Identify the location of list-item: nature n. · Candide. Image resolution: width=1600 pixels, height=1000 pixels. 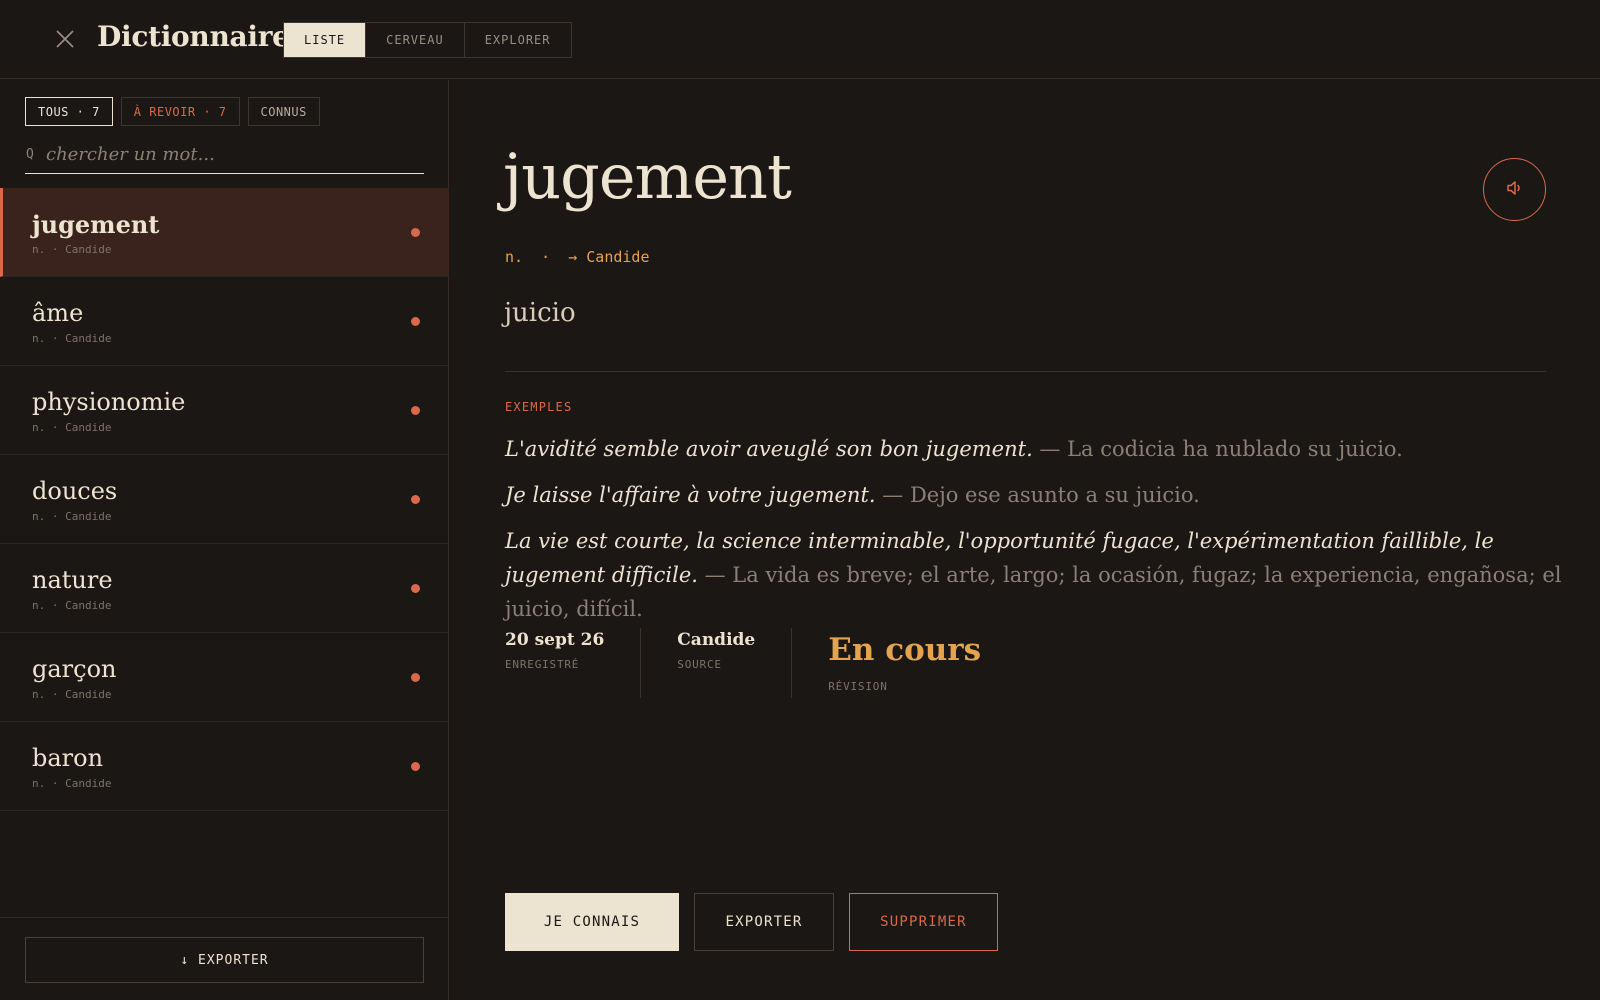
(224, 588).